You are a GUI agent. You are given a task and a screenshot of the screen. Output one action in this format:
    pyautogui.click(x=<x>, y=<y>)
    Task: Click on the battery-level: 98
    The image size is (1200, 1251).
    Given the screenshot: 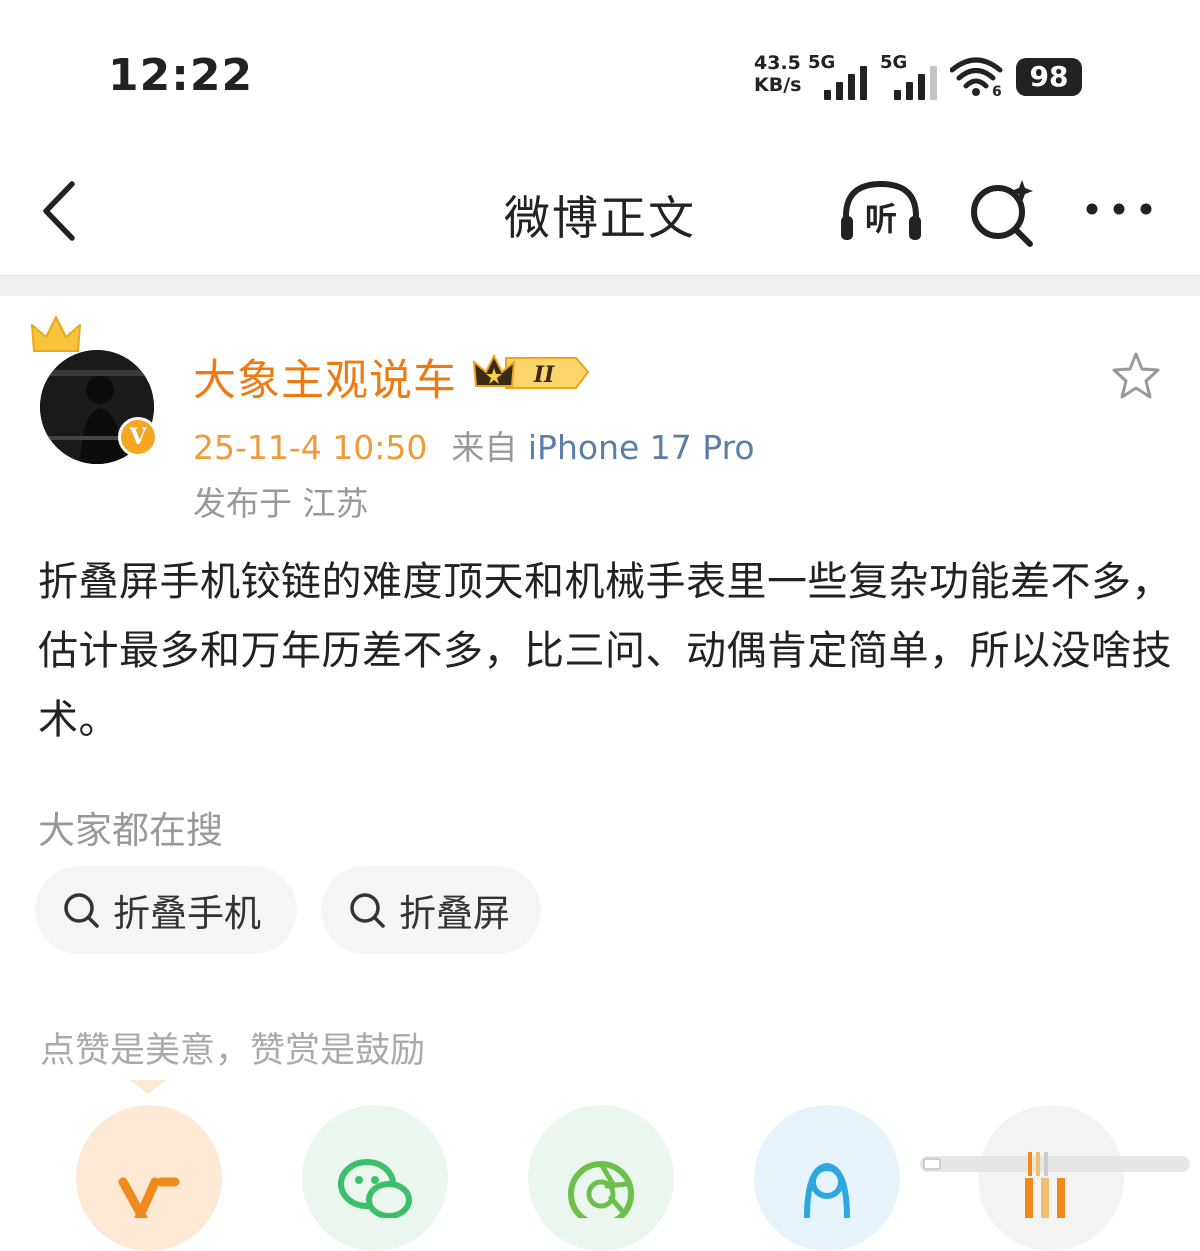 What is the action you would take?
    pyautogui.click(x=1049, y=77)
    